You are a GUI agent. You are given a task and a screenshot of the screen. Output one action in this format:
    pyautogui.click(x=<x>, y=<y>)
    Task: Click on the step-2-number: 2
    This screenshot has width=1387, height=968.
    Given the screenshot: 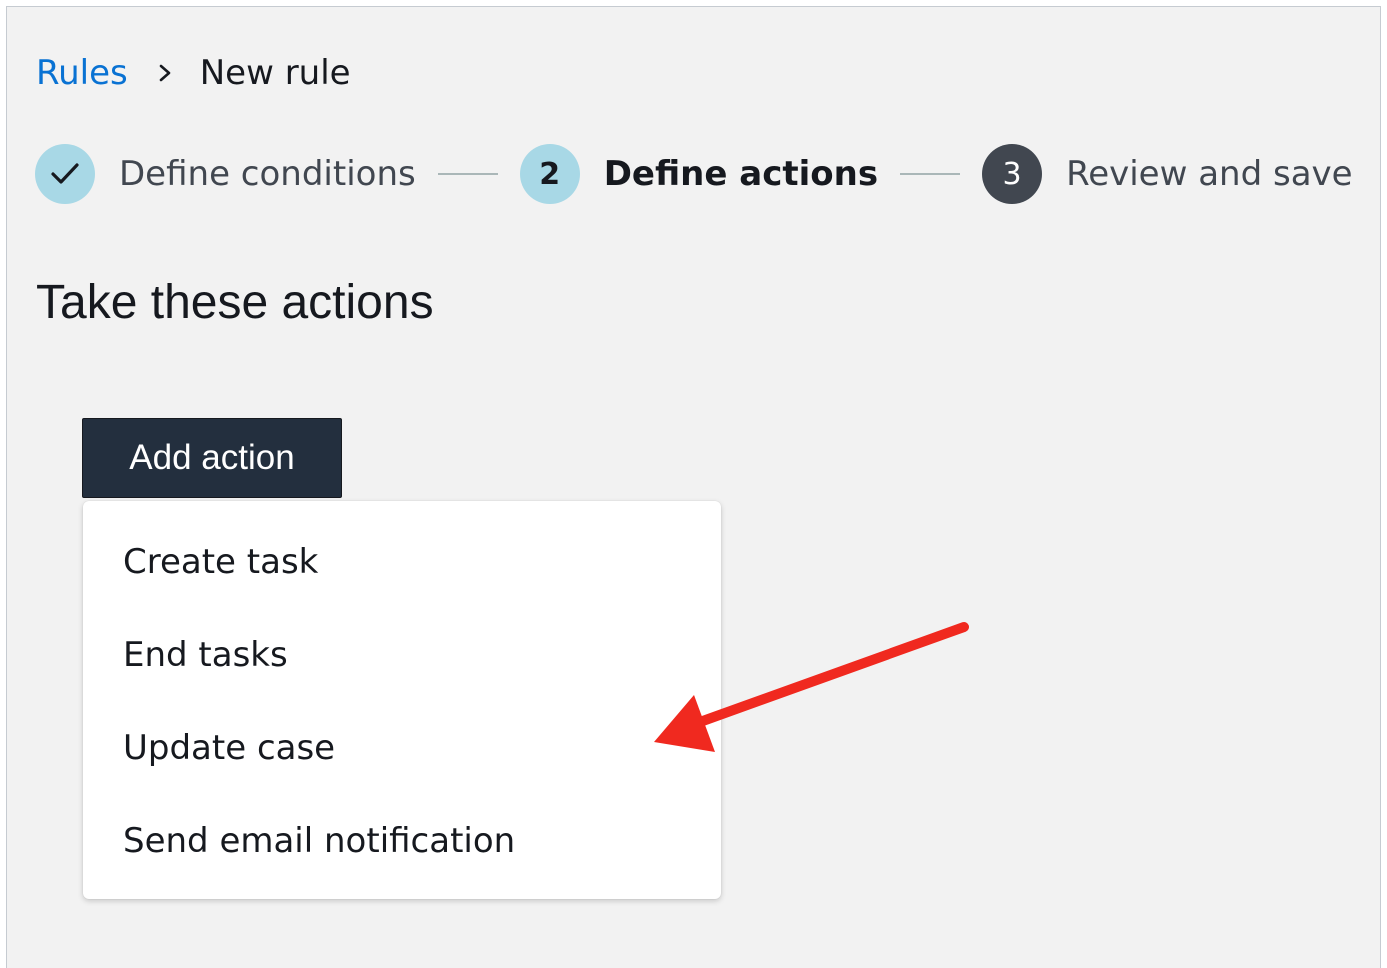 What is the action you would take?
    pyautogui.click(x=549, y=174)
    